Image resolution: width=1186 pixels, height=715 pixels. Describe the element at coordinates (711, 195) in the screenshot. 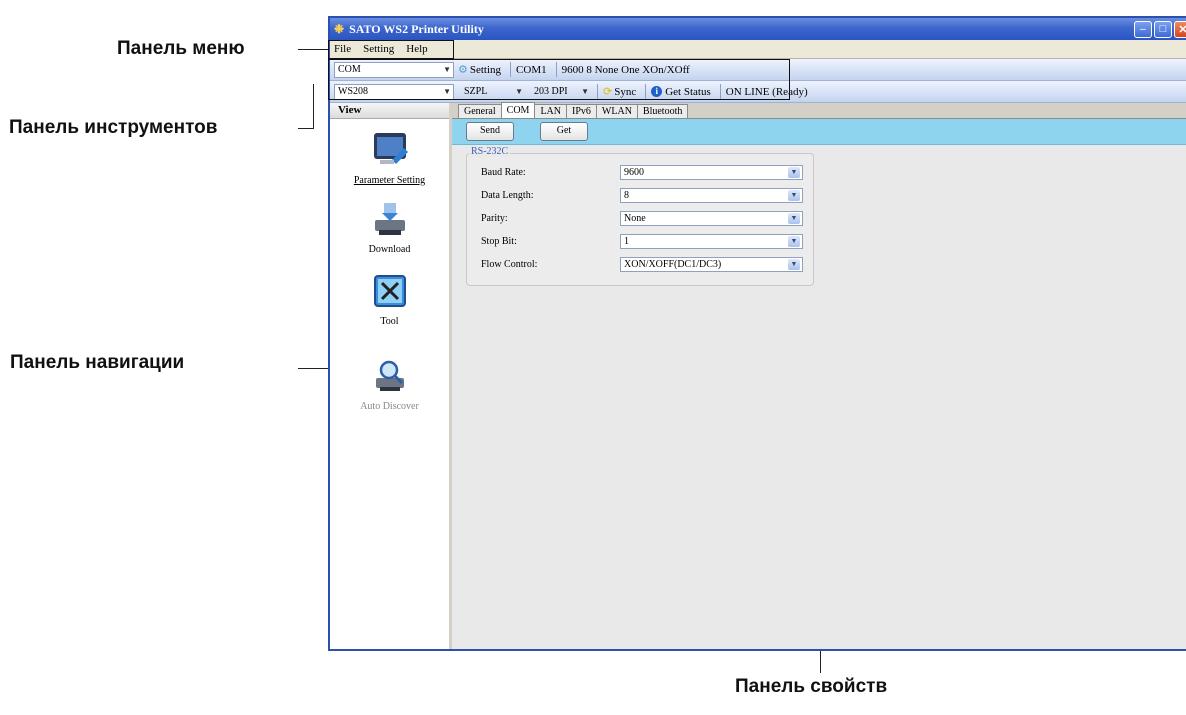

I see `data-length-select: 8 ▼` at that location.